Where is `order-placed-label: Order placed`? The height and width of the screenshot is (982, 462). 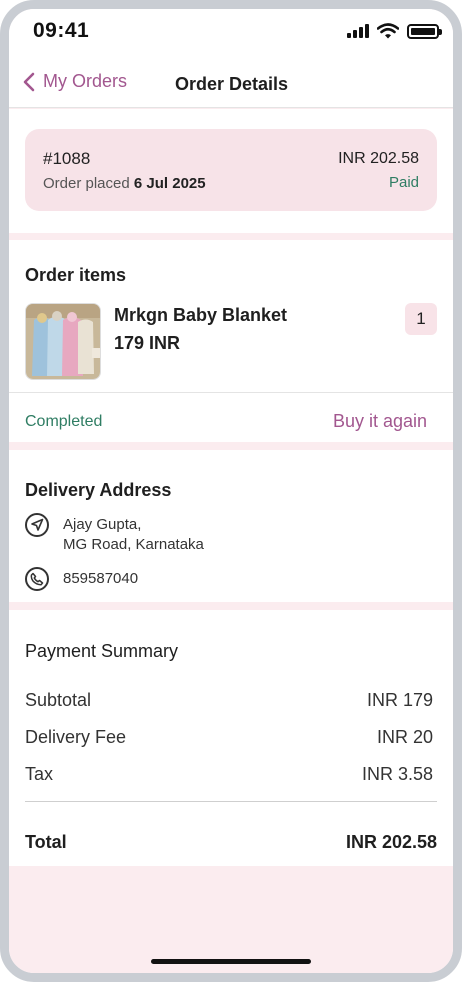
order-placed-label: Order placed is located at coordinates (86, 183).